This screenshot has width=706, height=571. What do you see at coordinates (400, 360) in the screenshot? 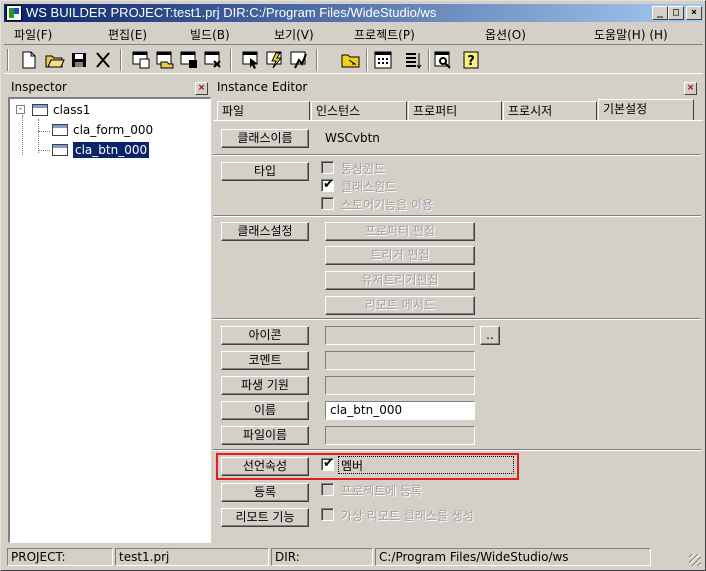
I see `comment-field` at bounding box center [400, 360].